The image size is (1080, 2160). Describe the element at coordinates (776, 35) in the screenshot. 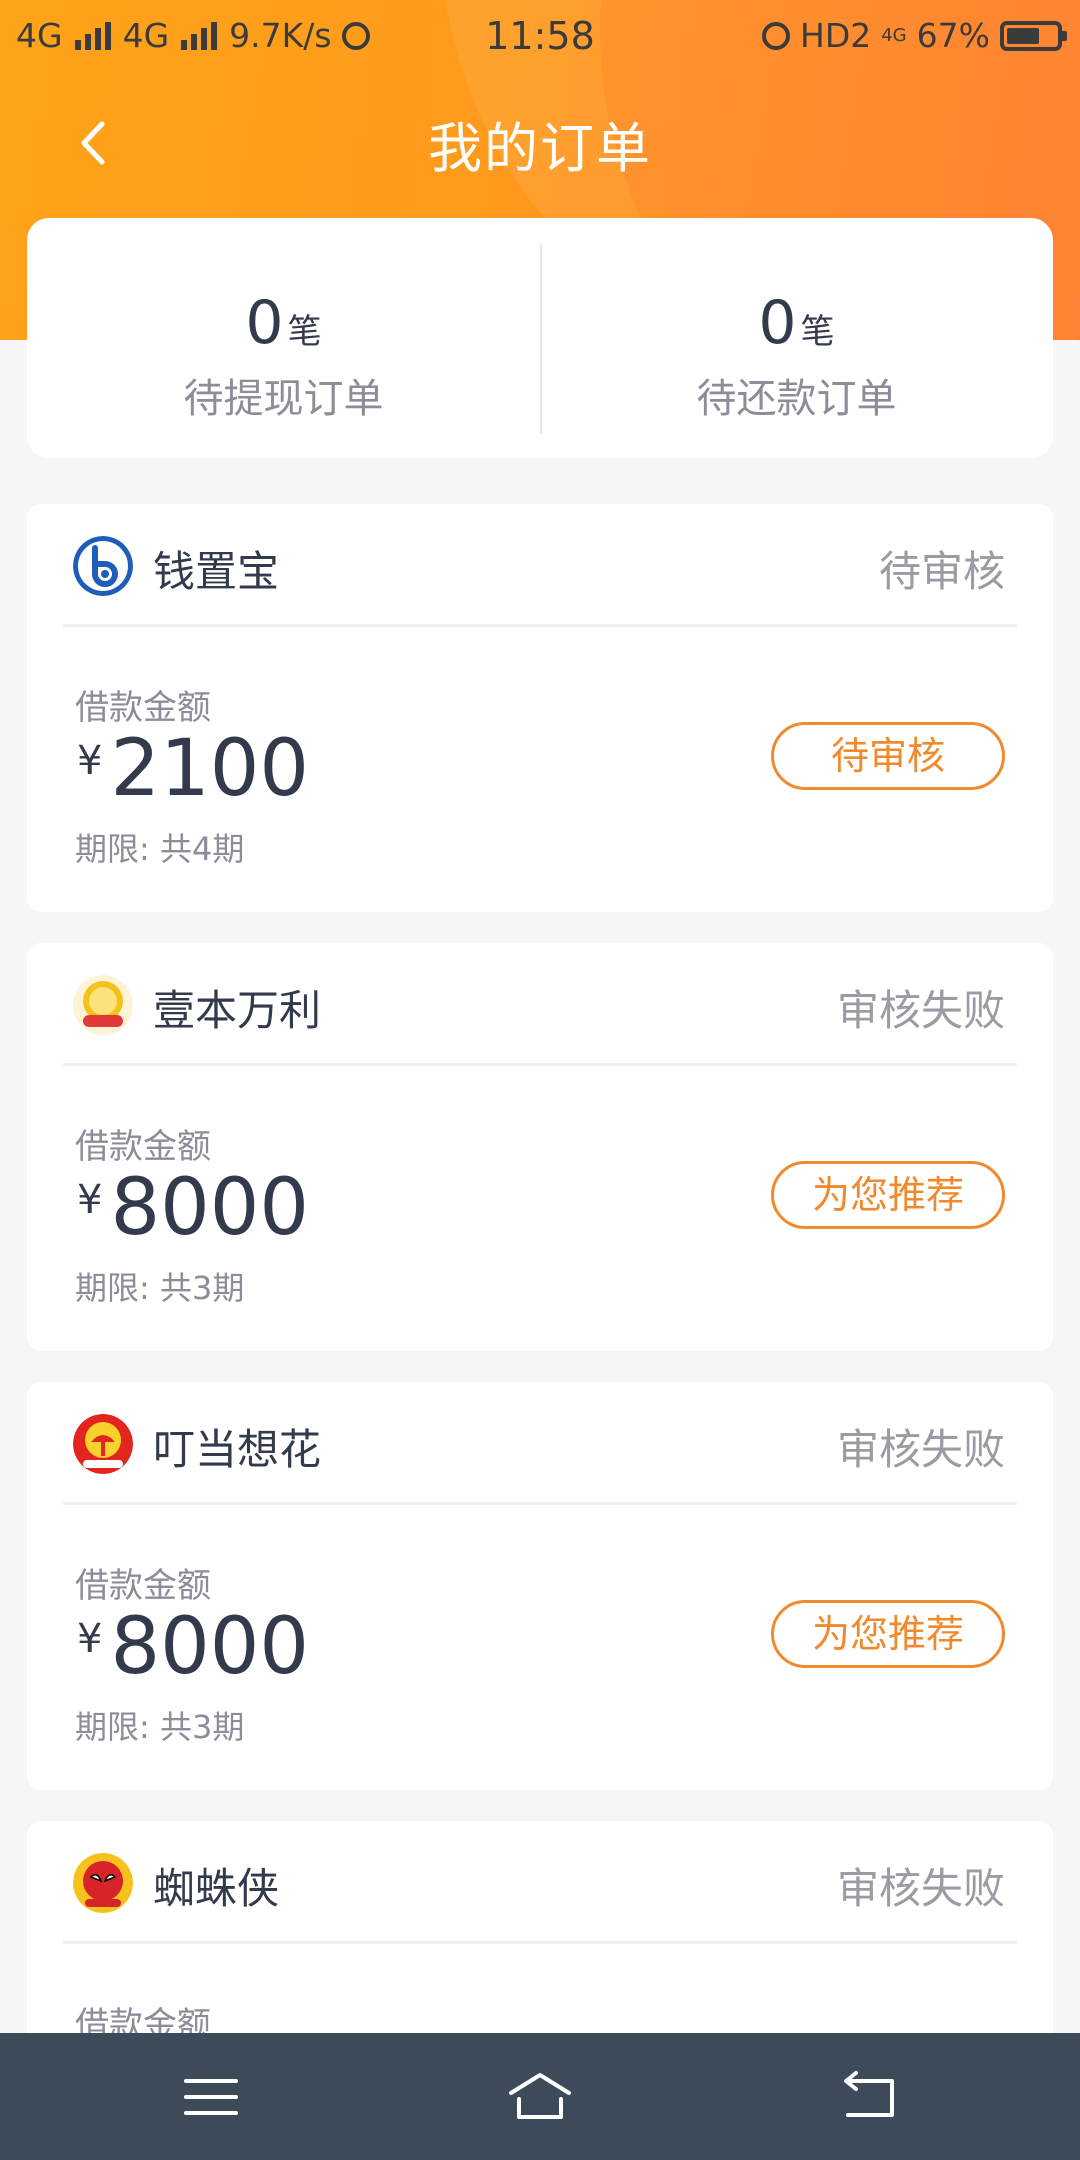

I see `alarm-icon` at that location.